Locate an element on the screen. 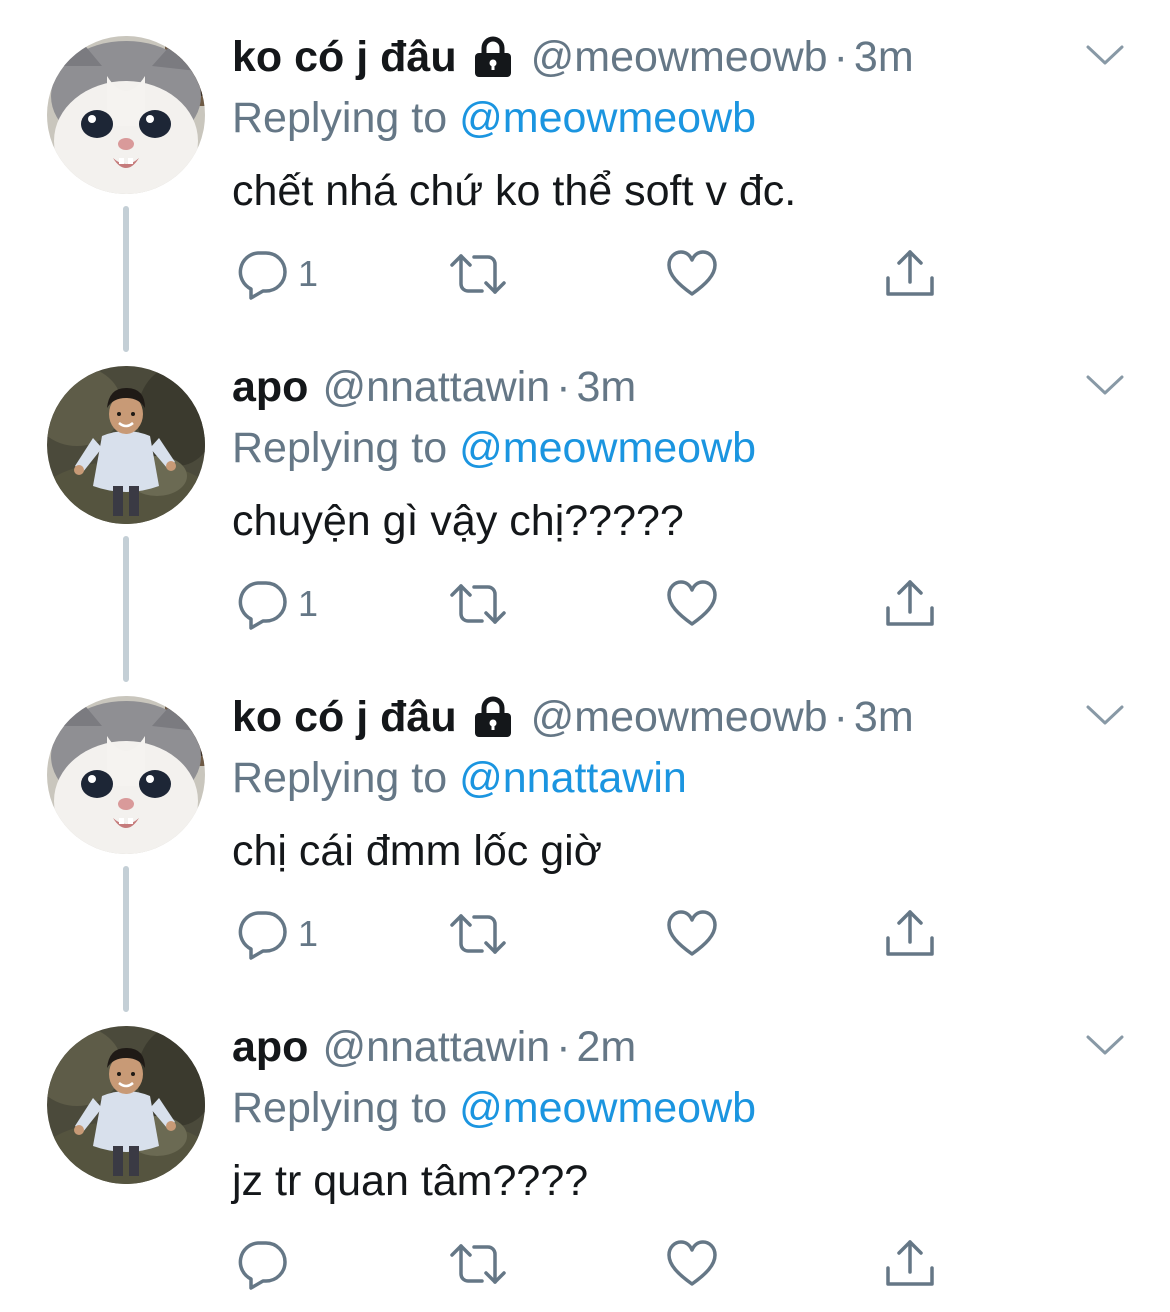  tweet-header: apo @nnattawin · 2m is located at coordinates (434, 1047).